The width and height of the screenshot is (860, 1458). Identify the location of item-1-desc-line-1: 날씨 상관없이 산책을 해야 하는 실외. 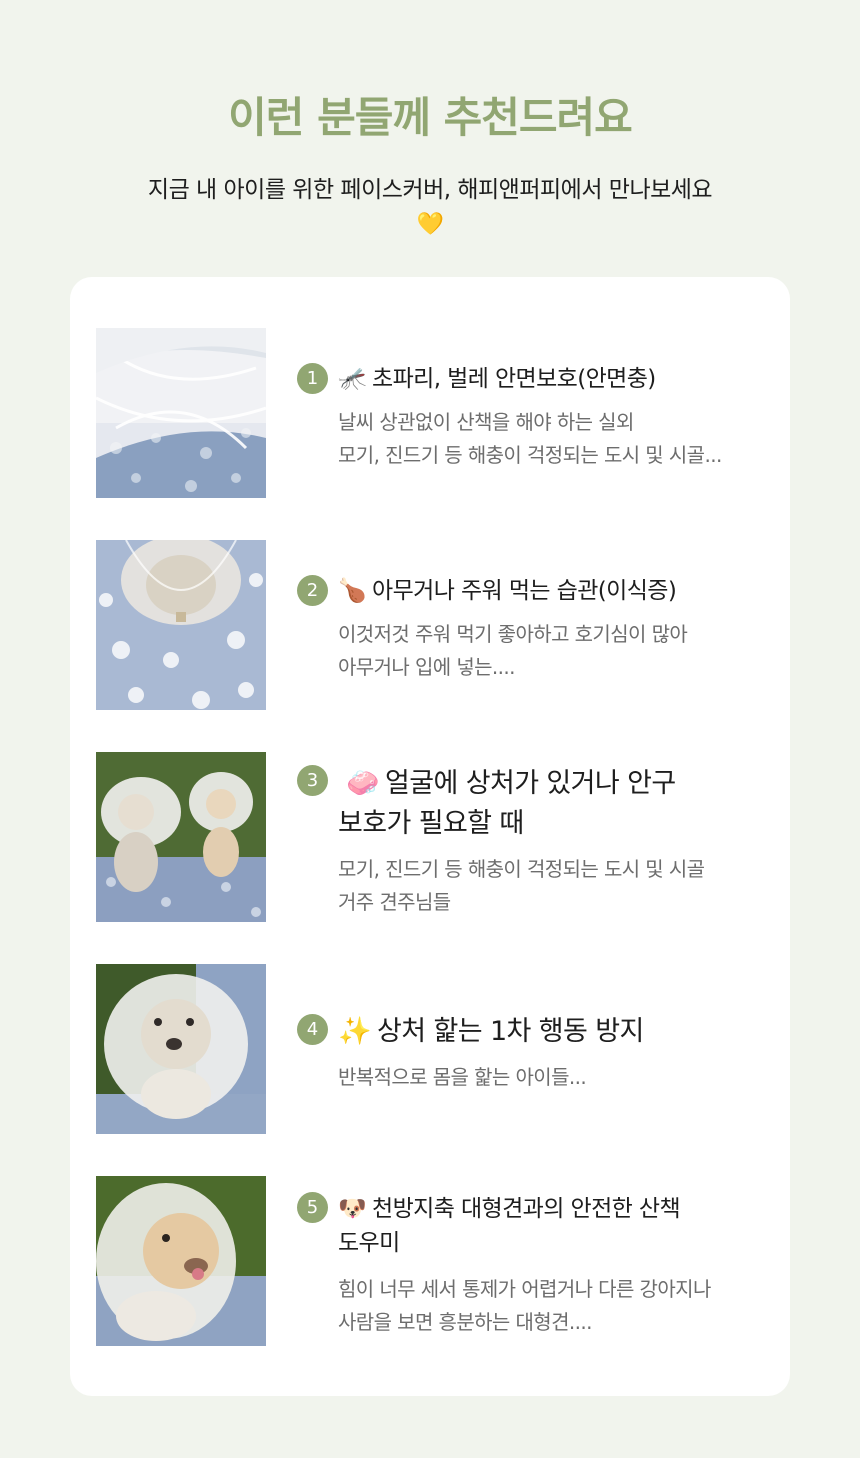
(486, 422).